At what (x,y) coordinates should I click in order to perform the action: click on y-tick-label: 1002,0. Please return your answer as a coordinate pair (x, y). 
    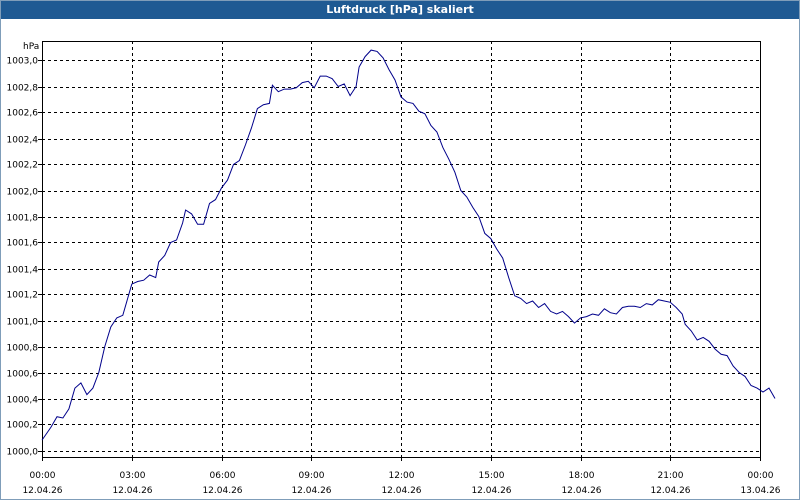
    Looking at the image, I should click on (23, 193).